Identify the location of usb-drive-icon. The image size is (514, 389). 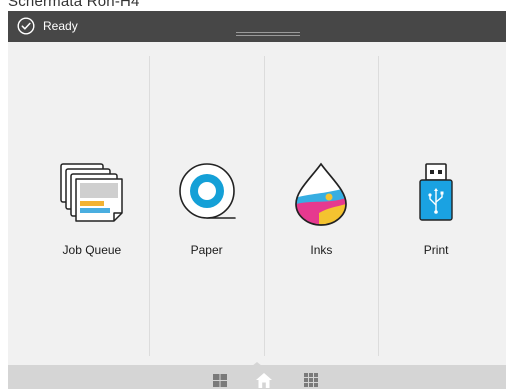
(436, 192).